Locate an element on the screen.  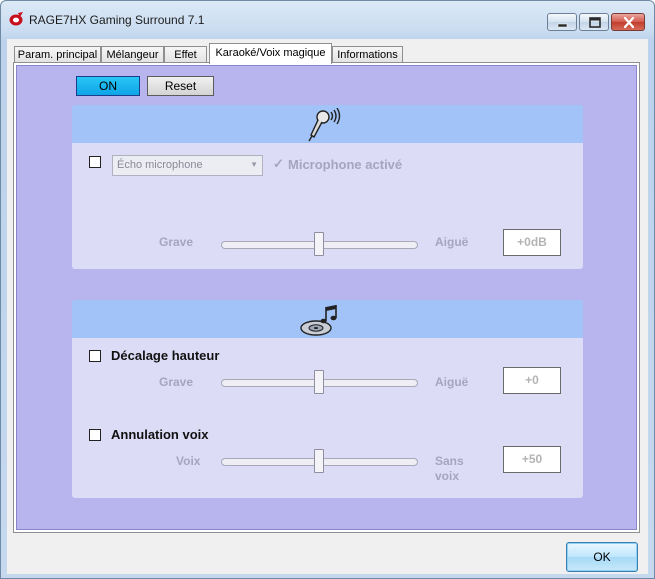
close-button is located at coordinates (628, 22).